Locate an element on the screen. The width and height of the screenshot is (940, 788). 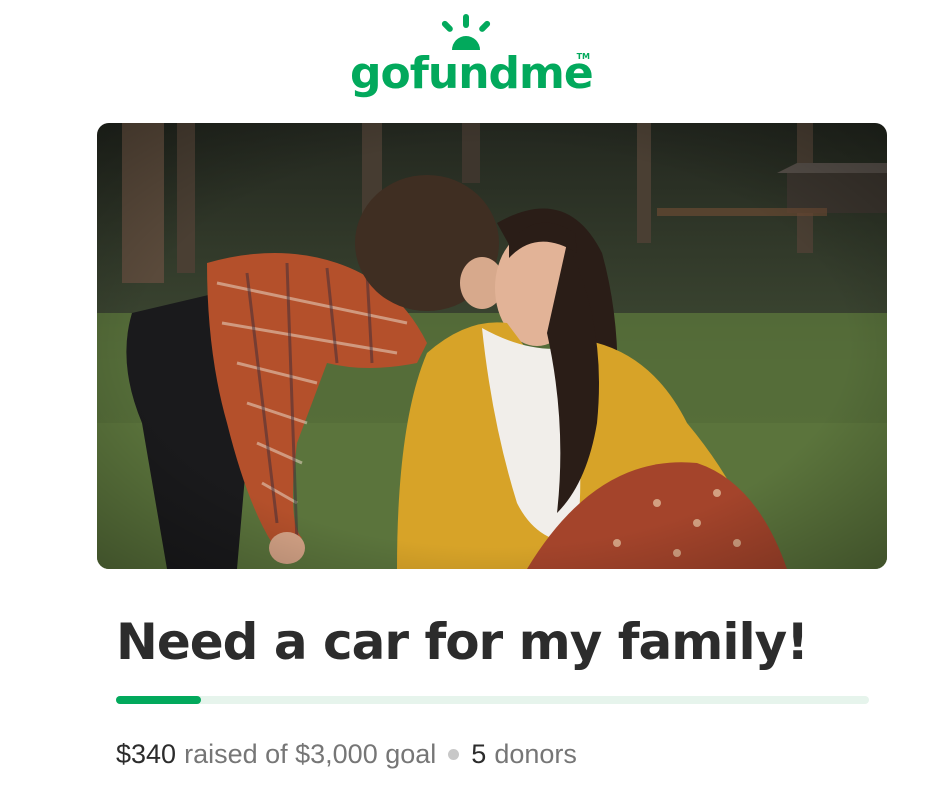
brand-wordmark: gofundme is located at coordinates (472, 73).